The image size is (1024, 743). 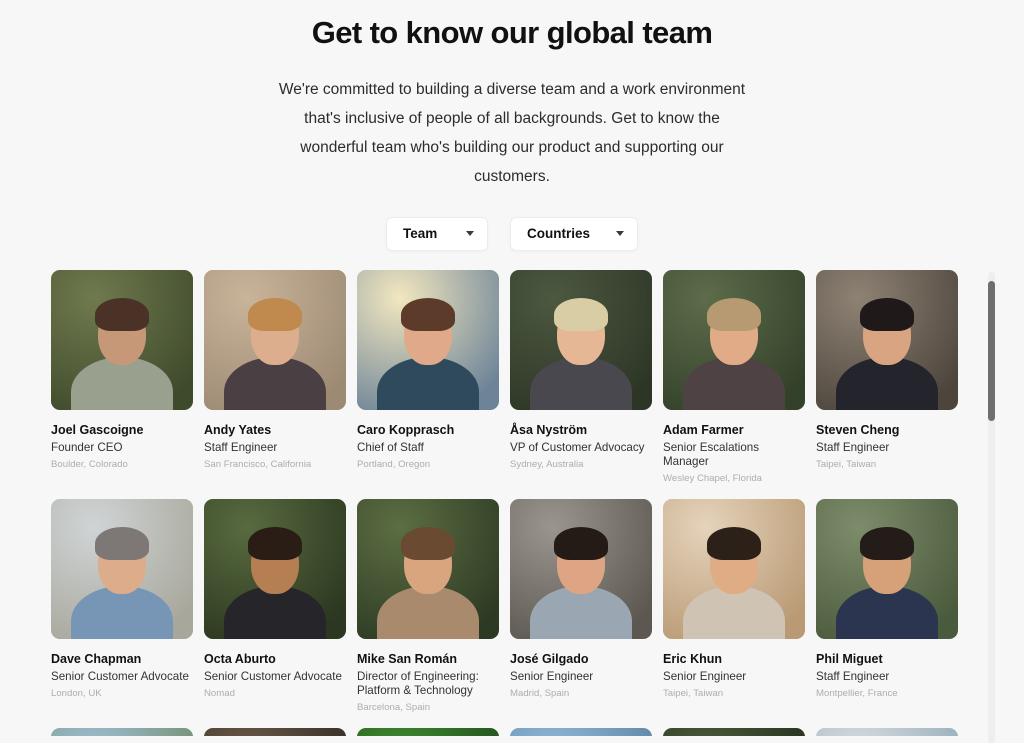 I want to click on member-name: Octa Aburto, so click(x=240, y=658).